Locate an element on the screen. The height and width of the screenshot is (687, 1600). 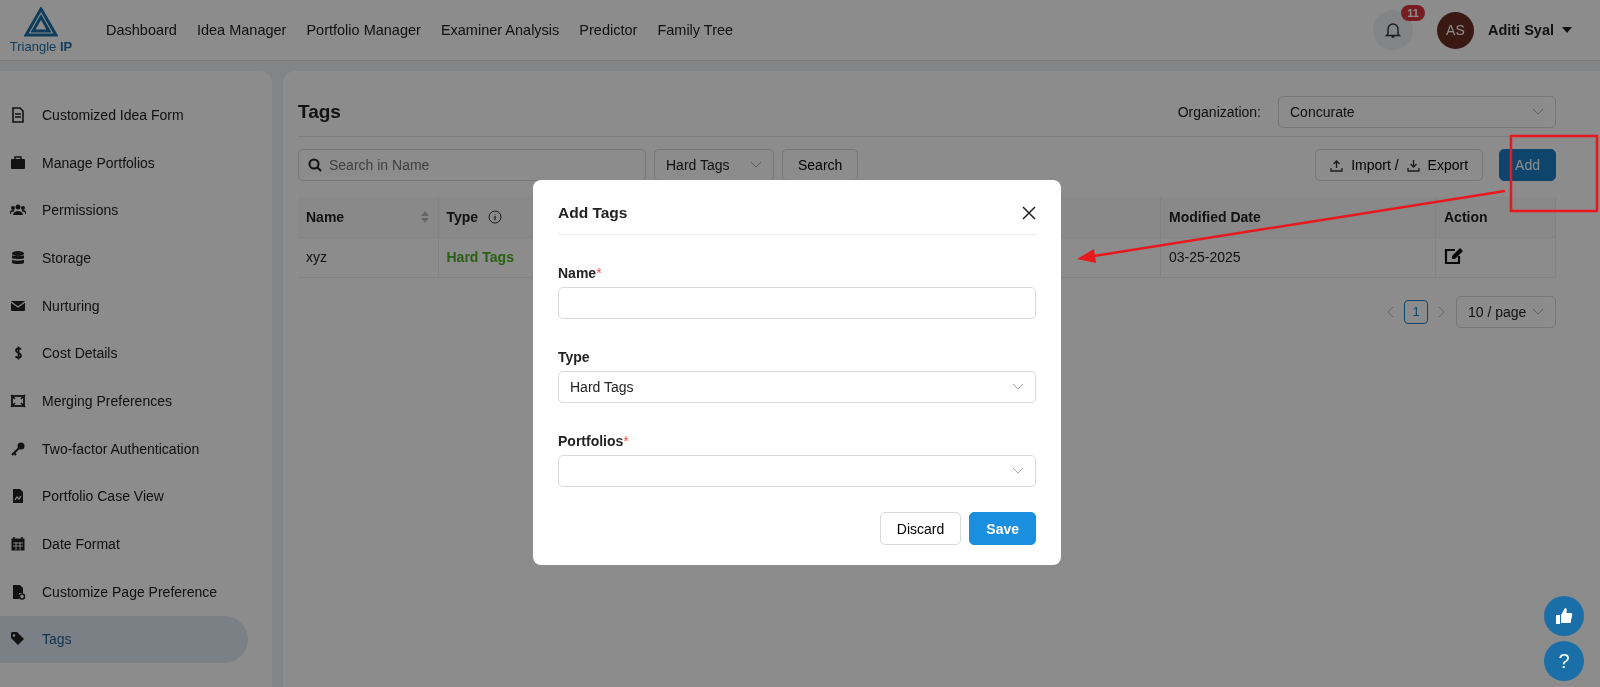
column-header: Name is located at coordinates (325, 216).